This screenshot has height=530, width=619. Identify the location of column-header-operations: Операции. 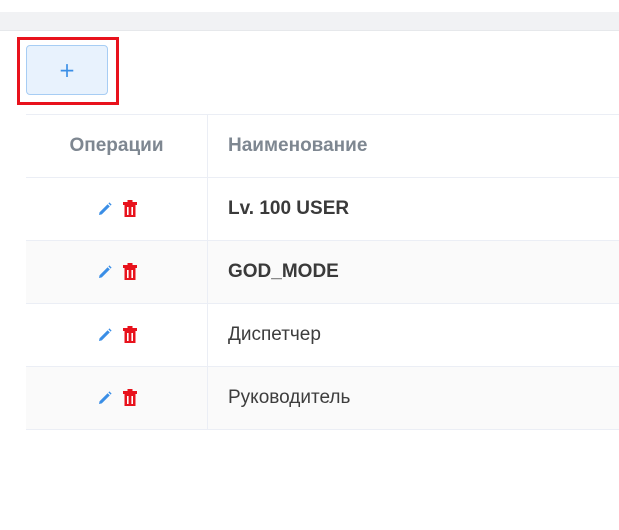
(117, 146).